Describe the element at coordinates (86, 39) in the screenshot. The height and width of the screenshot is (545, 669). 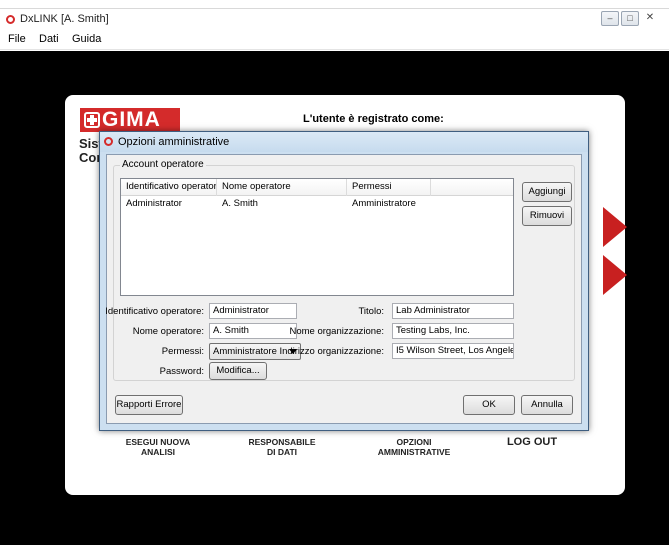
I see `menu-guida: Guida` at that location.